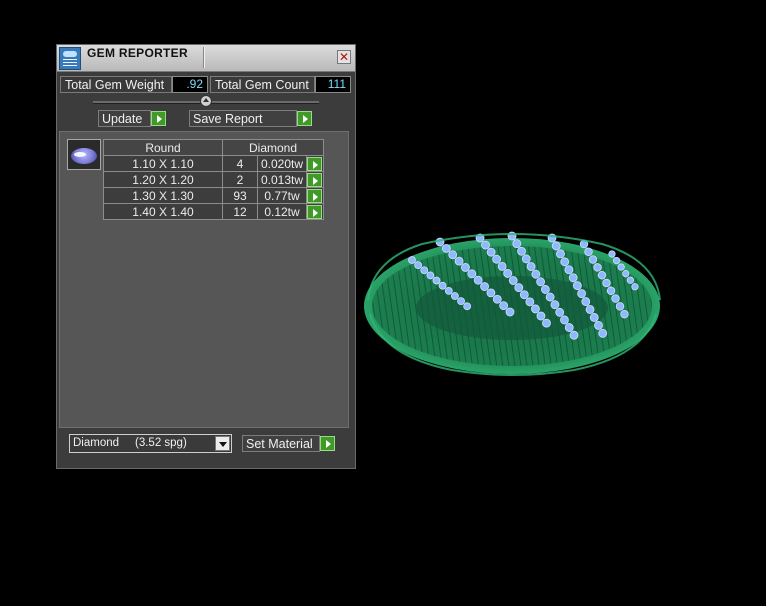 The image size is (766, 606). What do you see at coordinates (163, 179) in the screenshot?
I see `gem-size: 1.20 X 1.20` at bounding box center [163, 179].